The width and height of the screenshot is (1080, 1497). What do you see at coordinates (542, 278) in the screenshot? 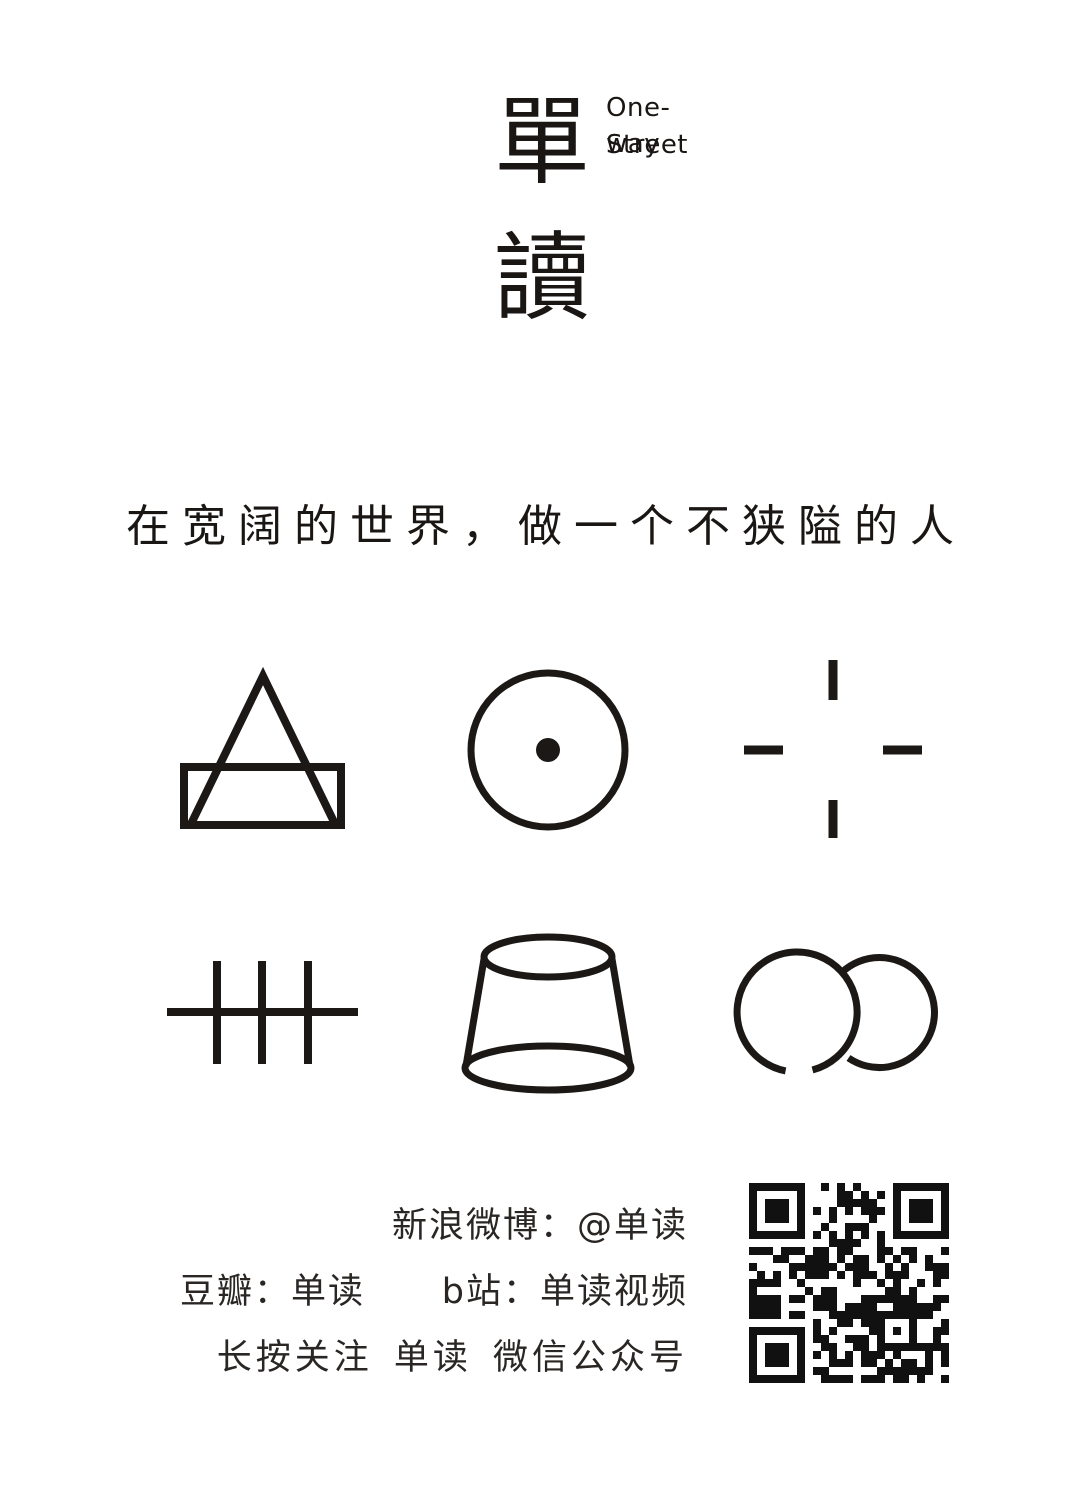
I see `logo-char-bottom: 讀` at bounding box center [542, 278].